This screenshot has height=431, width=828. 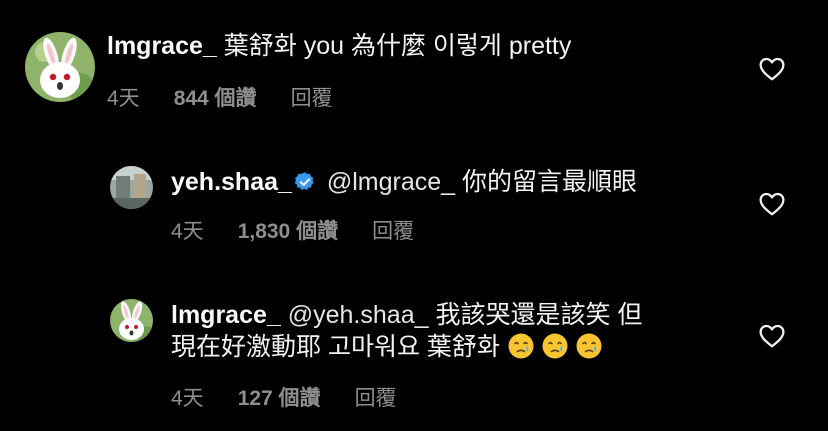 I want to click on comment-likes: 127 個讚, so click(x=279, y=397).